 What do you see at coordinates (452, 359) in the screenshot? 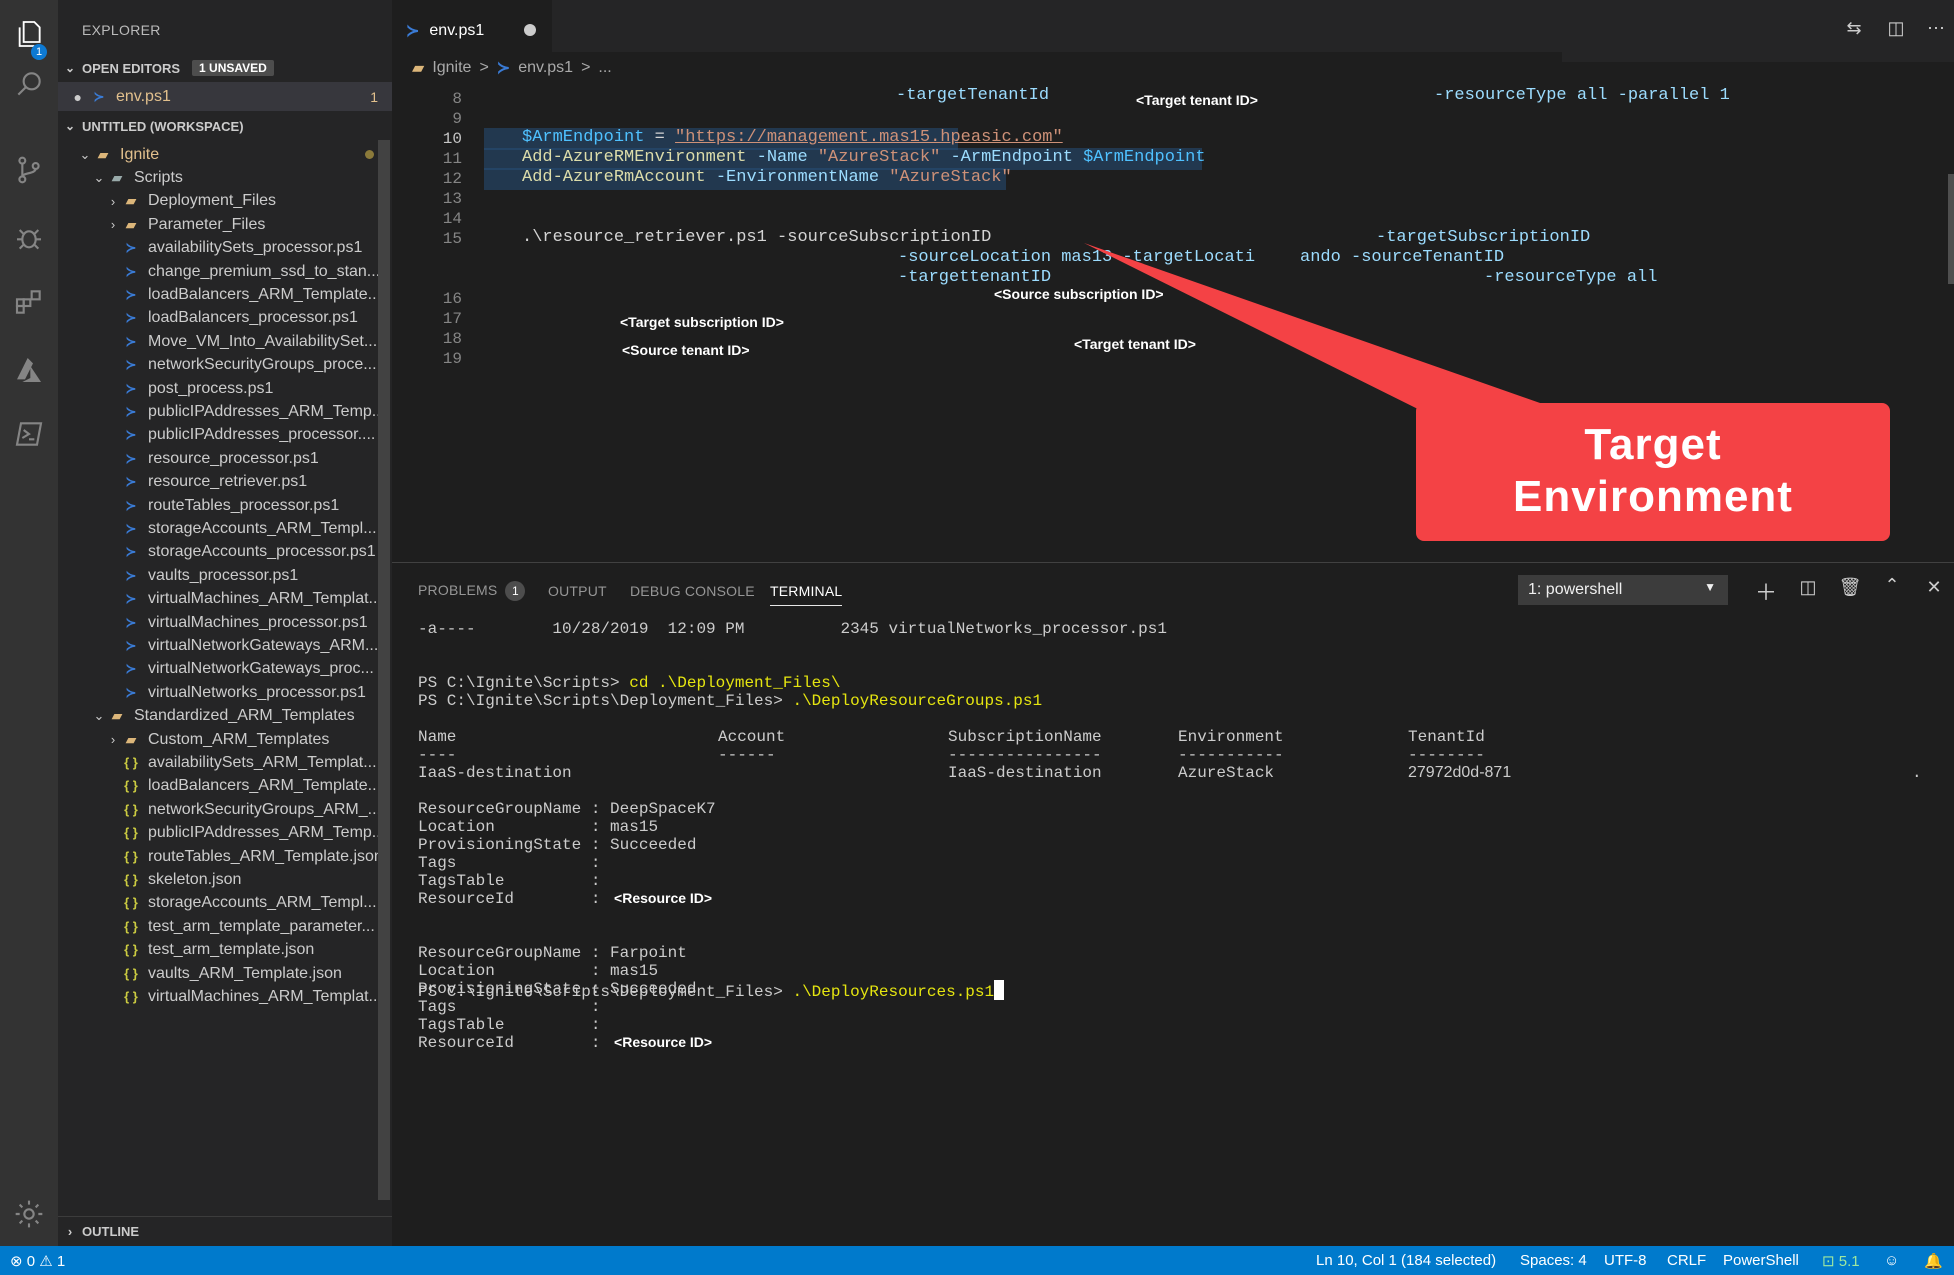
I see `line-number: 19` at bounding box center [452, 359].